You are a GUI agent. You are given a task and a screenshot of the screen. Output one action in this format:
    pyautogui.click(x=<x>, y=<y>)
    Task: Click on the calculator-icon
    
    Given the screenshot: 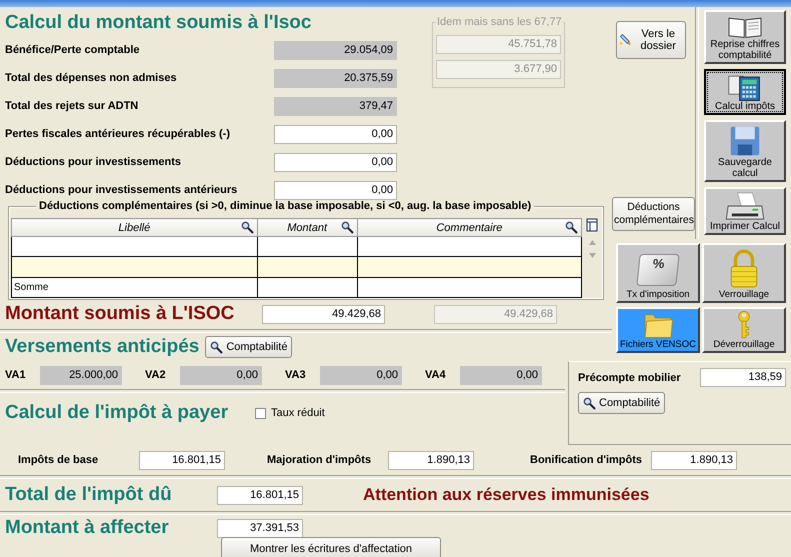 What is the action you would take?
    pyautogui.click(x=745, y=87)
    